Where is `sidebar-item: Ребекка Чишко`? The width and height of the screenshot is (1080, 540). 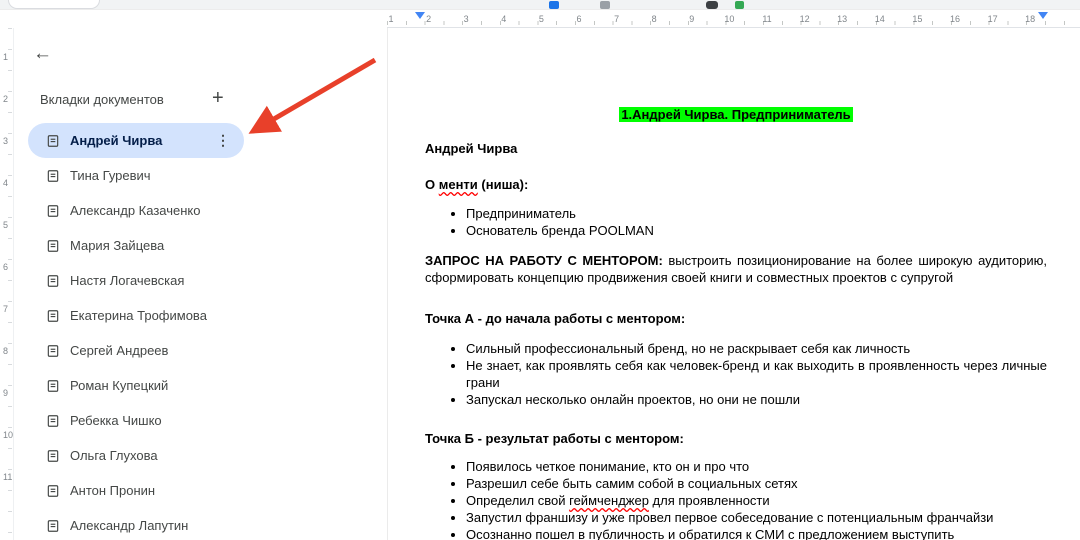
sidebar-item: Ребекка Чишко is located at coordinates (136, 420).